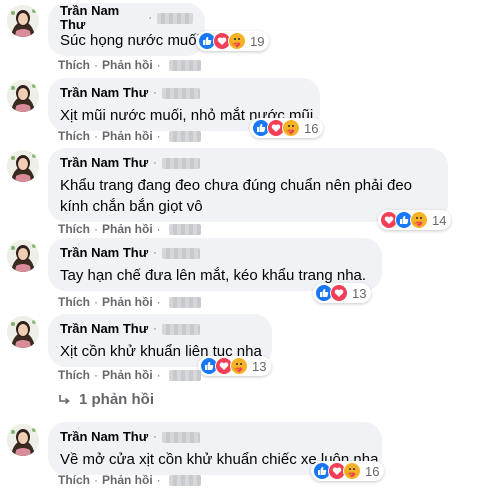 The image size is (484, 489). What do you see at coordinates (116, 399) in the screenshot?
I see `view-replies-label: 1 phản hồi` at bounding box center [116, 399].